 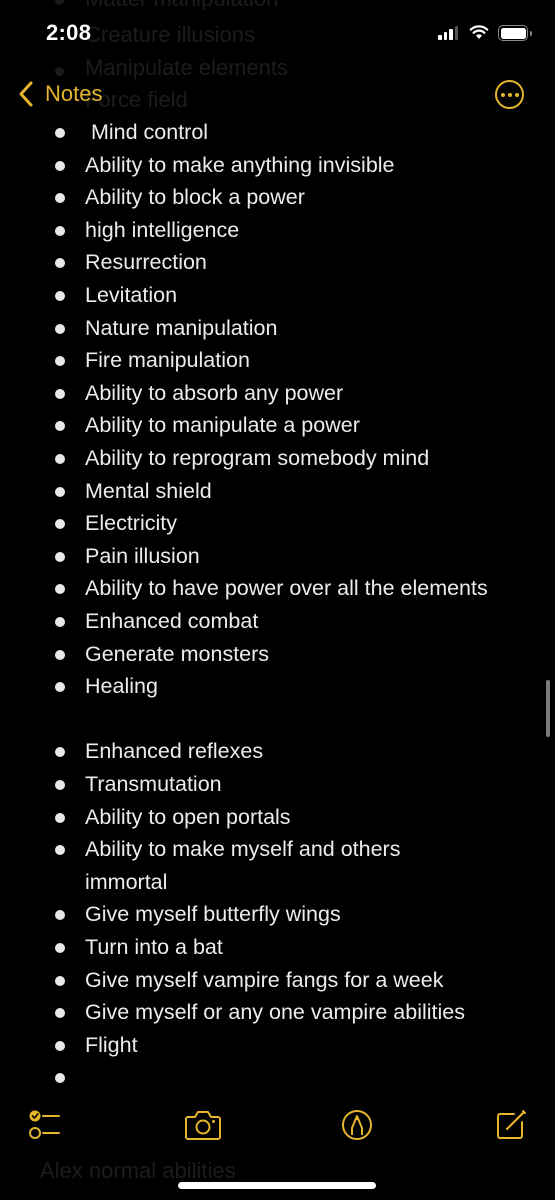 What do you see at coordinates (270, 458) in the screenshot?
I see `list-item: Ability to reprogram somebody mind` at bounding box center [270, 458].